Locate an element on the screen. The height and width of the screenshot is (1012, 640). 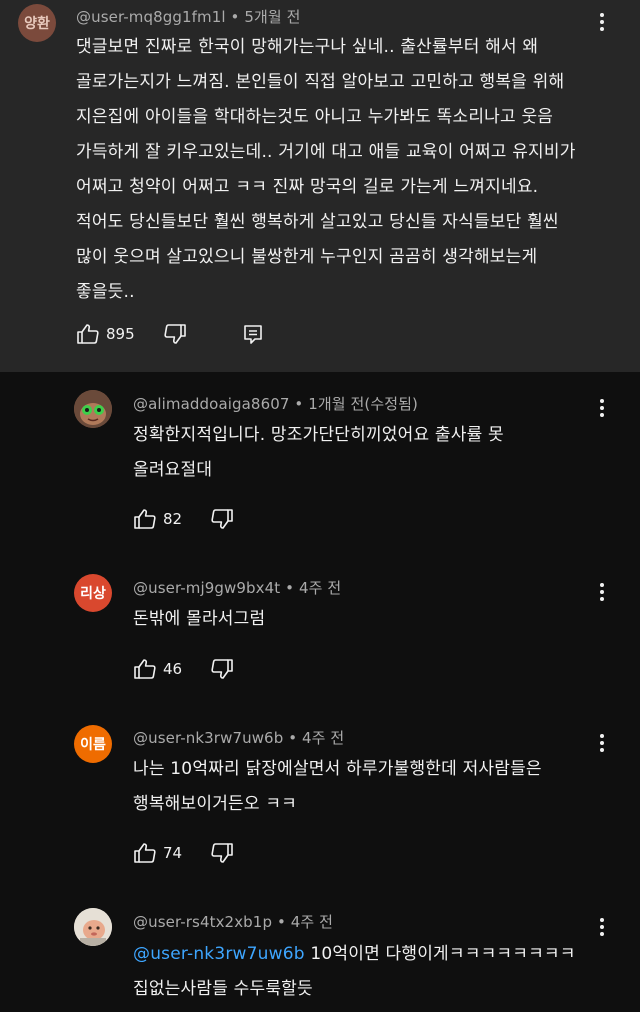
avatar-initials: 이름 is located at coordinates (93, 745).